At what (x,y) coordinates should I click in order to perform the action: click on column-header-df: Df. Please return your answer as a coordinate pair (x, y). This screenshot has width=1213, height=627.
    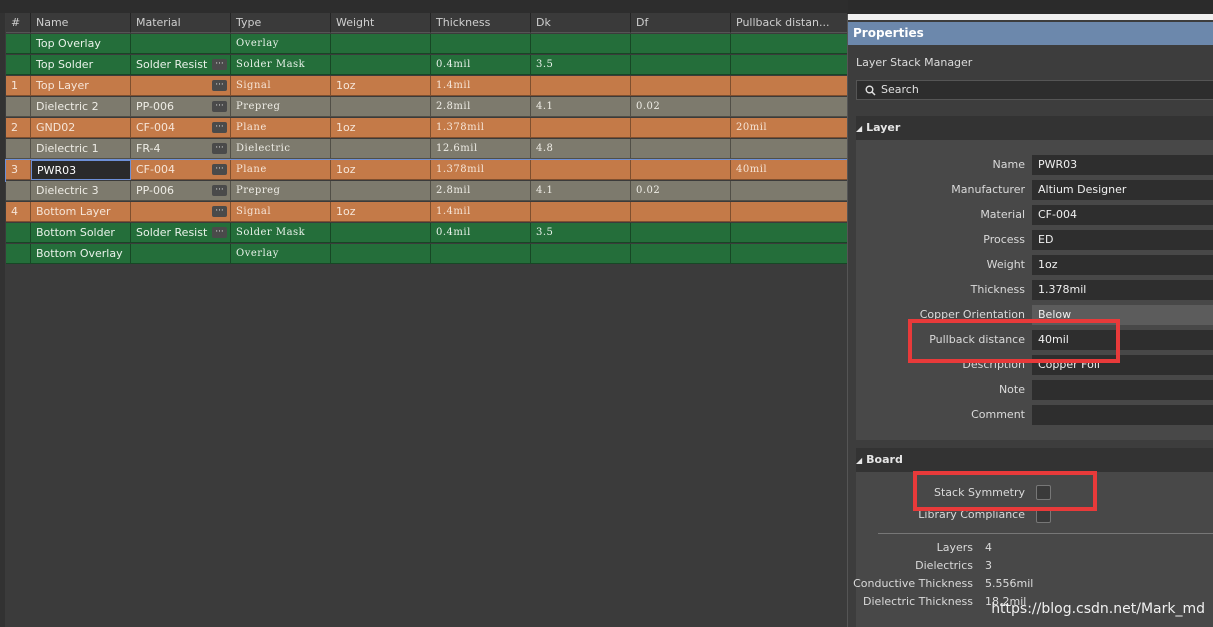
    Looking at the image, I should click on (681, 23).